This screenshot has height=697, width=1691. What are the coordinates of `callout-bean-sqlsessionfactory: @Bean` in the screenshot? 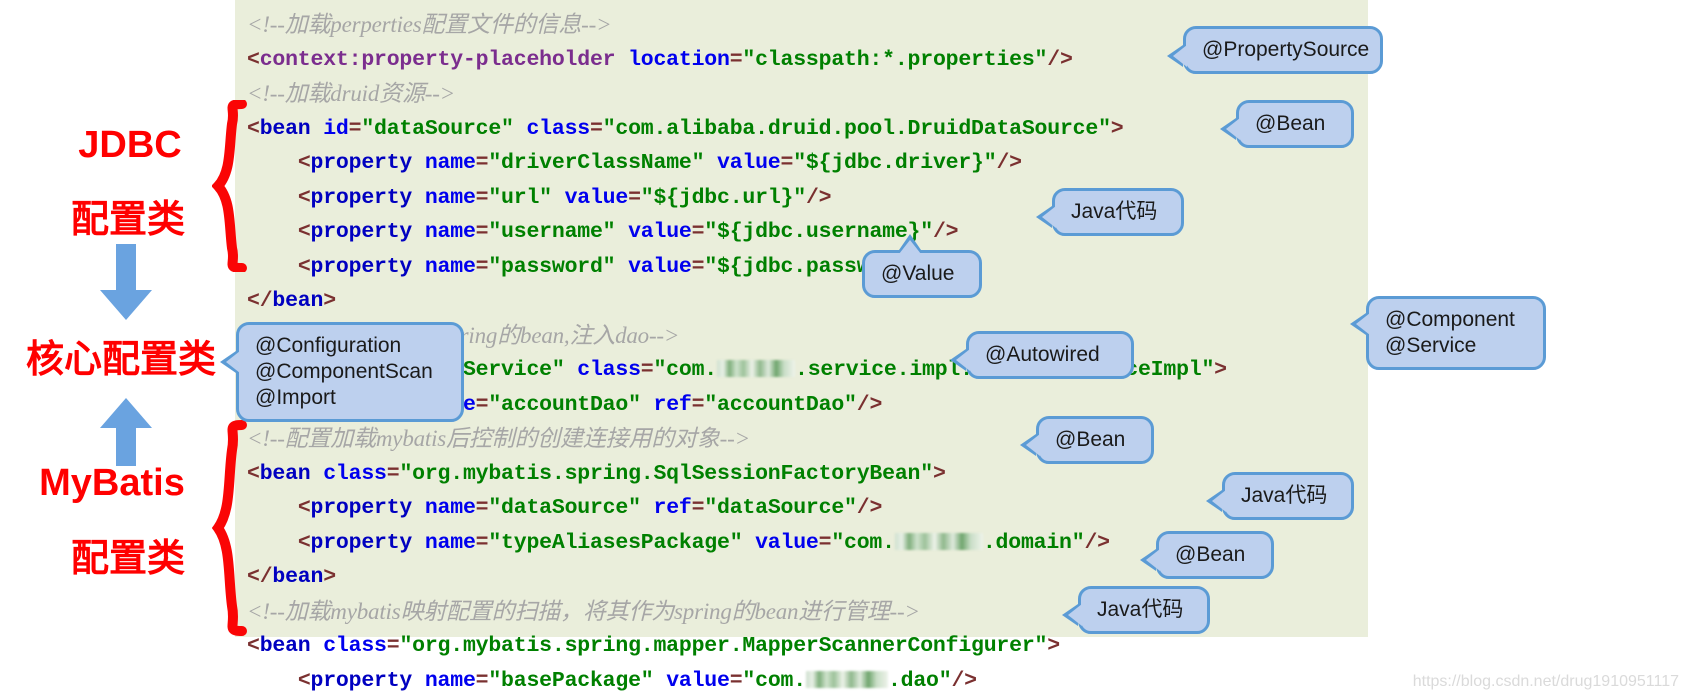 It's located at (1087, 440).